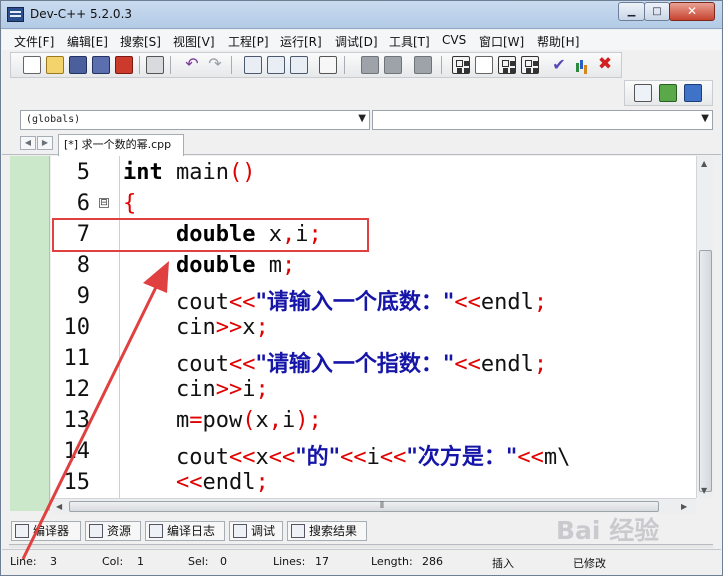 This screenshot has height=576, width=723. What do you see at coordinates (409, 41) in the screenshot?
I see `menu-tools: 工具[T]` at bounding box center [409, 41].